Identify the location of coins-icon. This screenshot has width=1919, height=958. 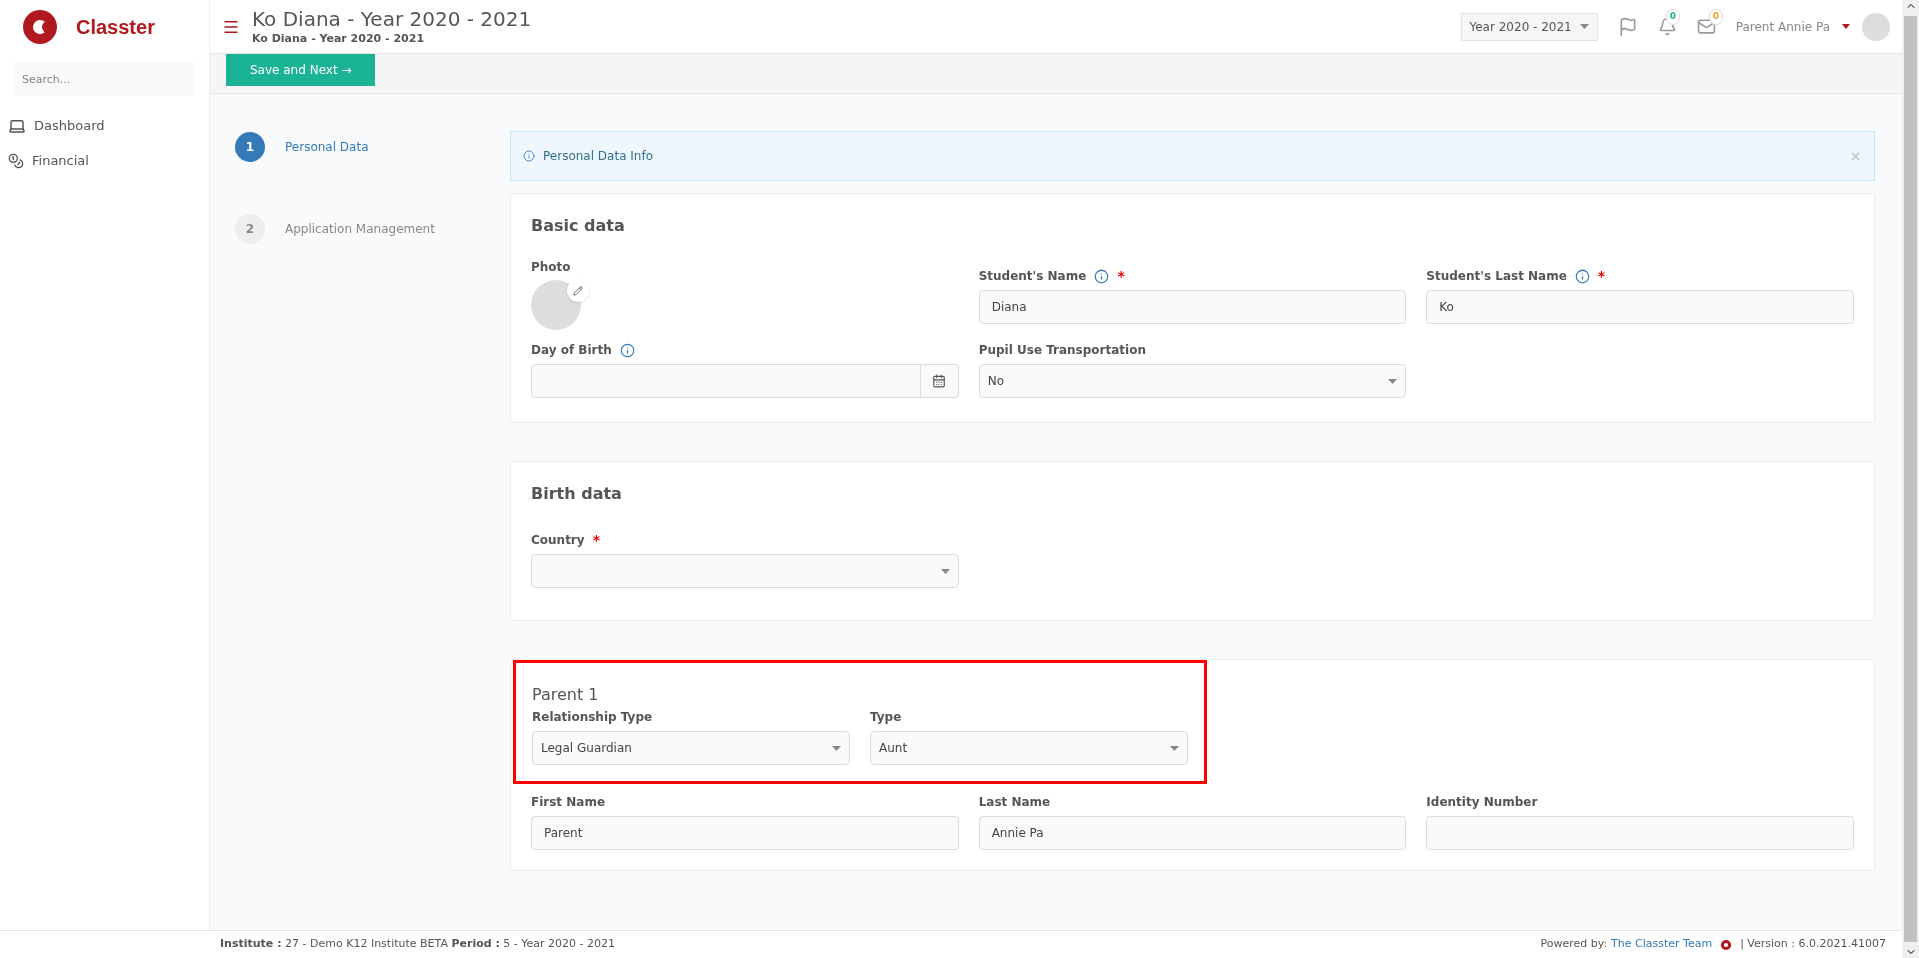
(16, 160).